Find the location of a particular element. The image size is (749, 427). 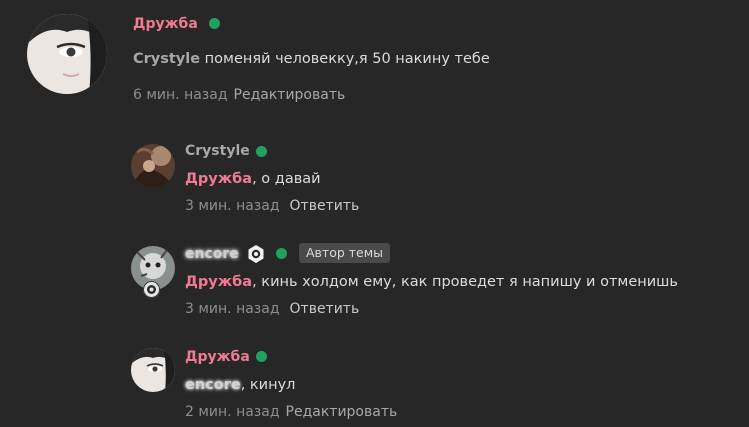

comment-time: 2 мин. назад is located at coordinates (232, 412).